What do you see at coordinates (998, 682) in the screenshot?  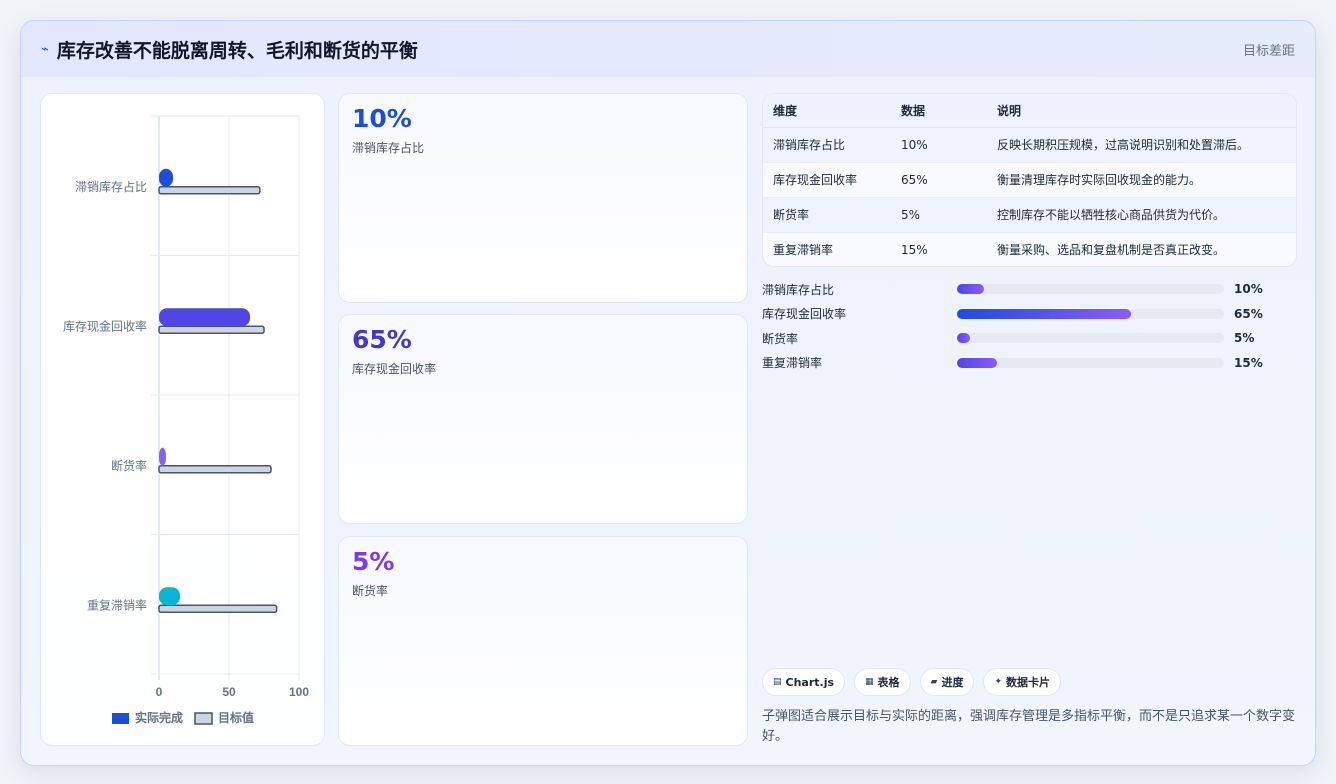 I see `sparkle-icon: ✦` at bounding box center [998, 682].